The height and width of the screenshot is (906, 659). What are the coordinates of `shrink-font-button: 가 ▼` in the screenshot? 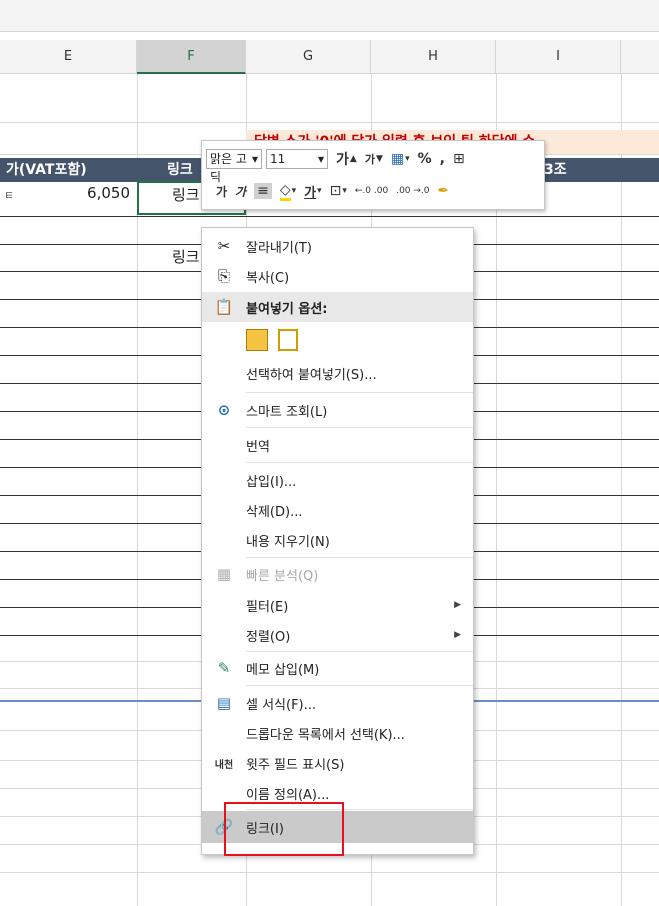 It's located at (374, 159).